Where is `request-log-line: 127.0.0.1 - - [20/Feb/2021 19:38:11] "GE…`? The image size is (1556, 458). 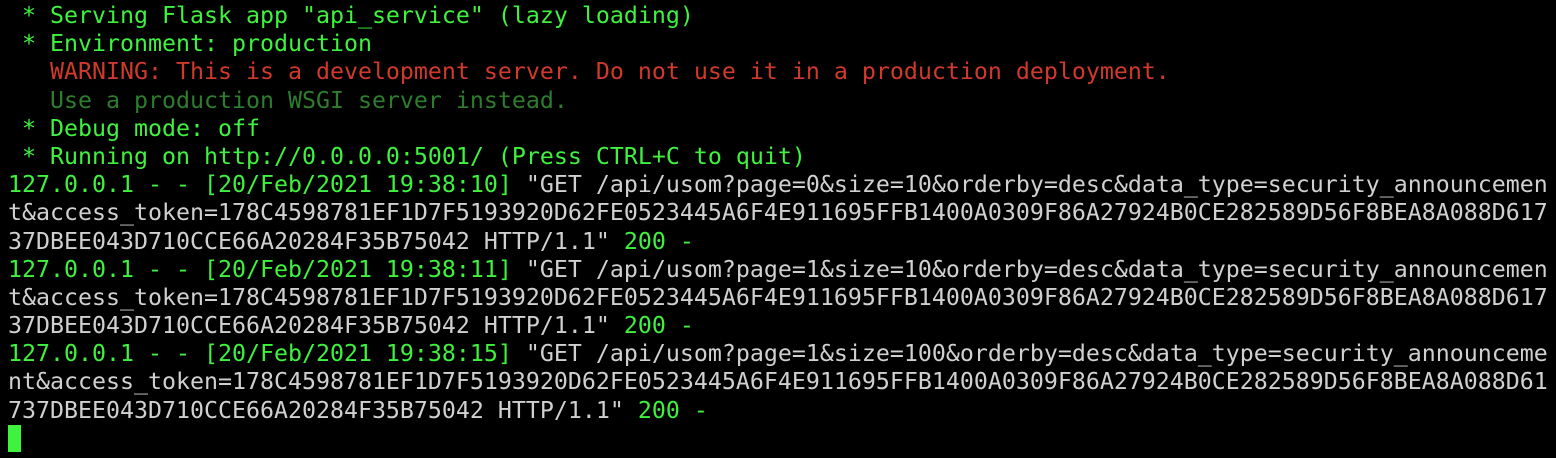
request-log-line: 127.0.0.1 - - [20/Feb/2021 19:38:11] "GE… is located at coordinates (778, 270).